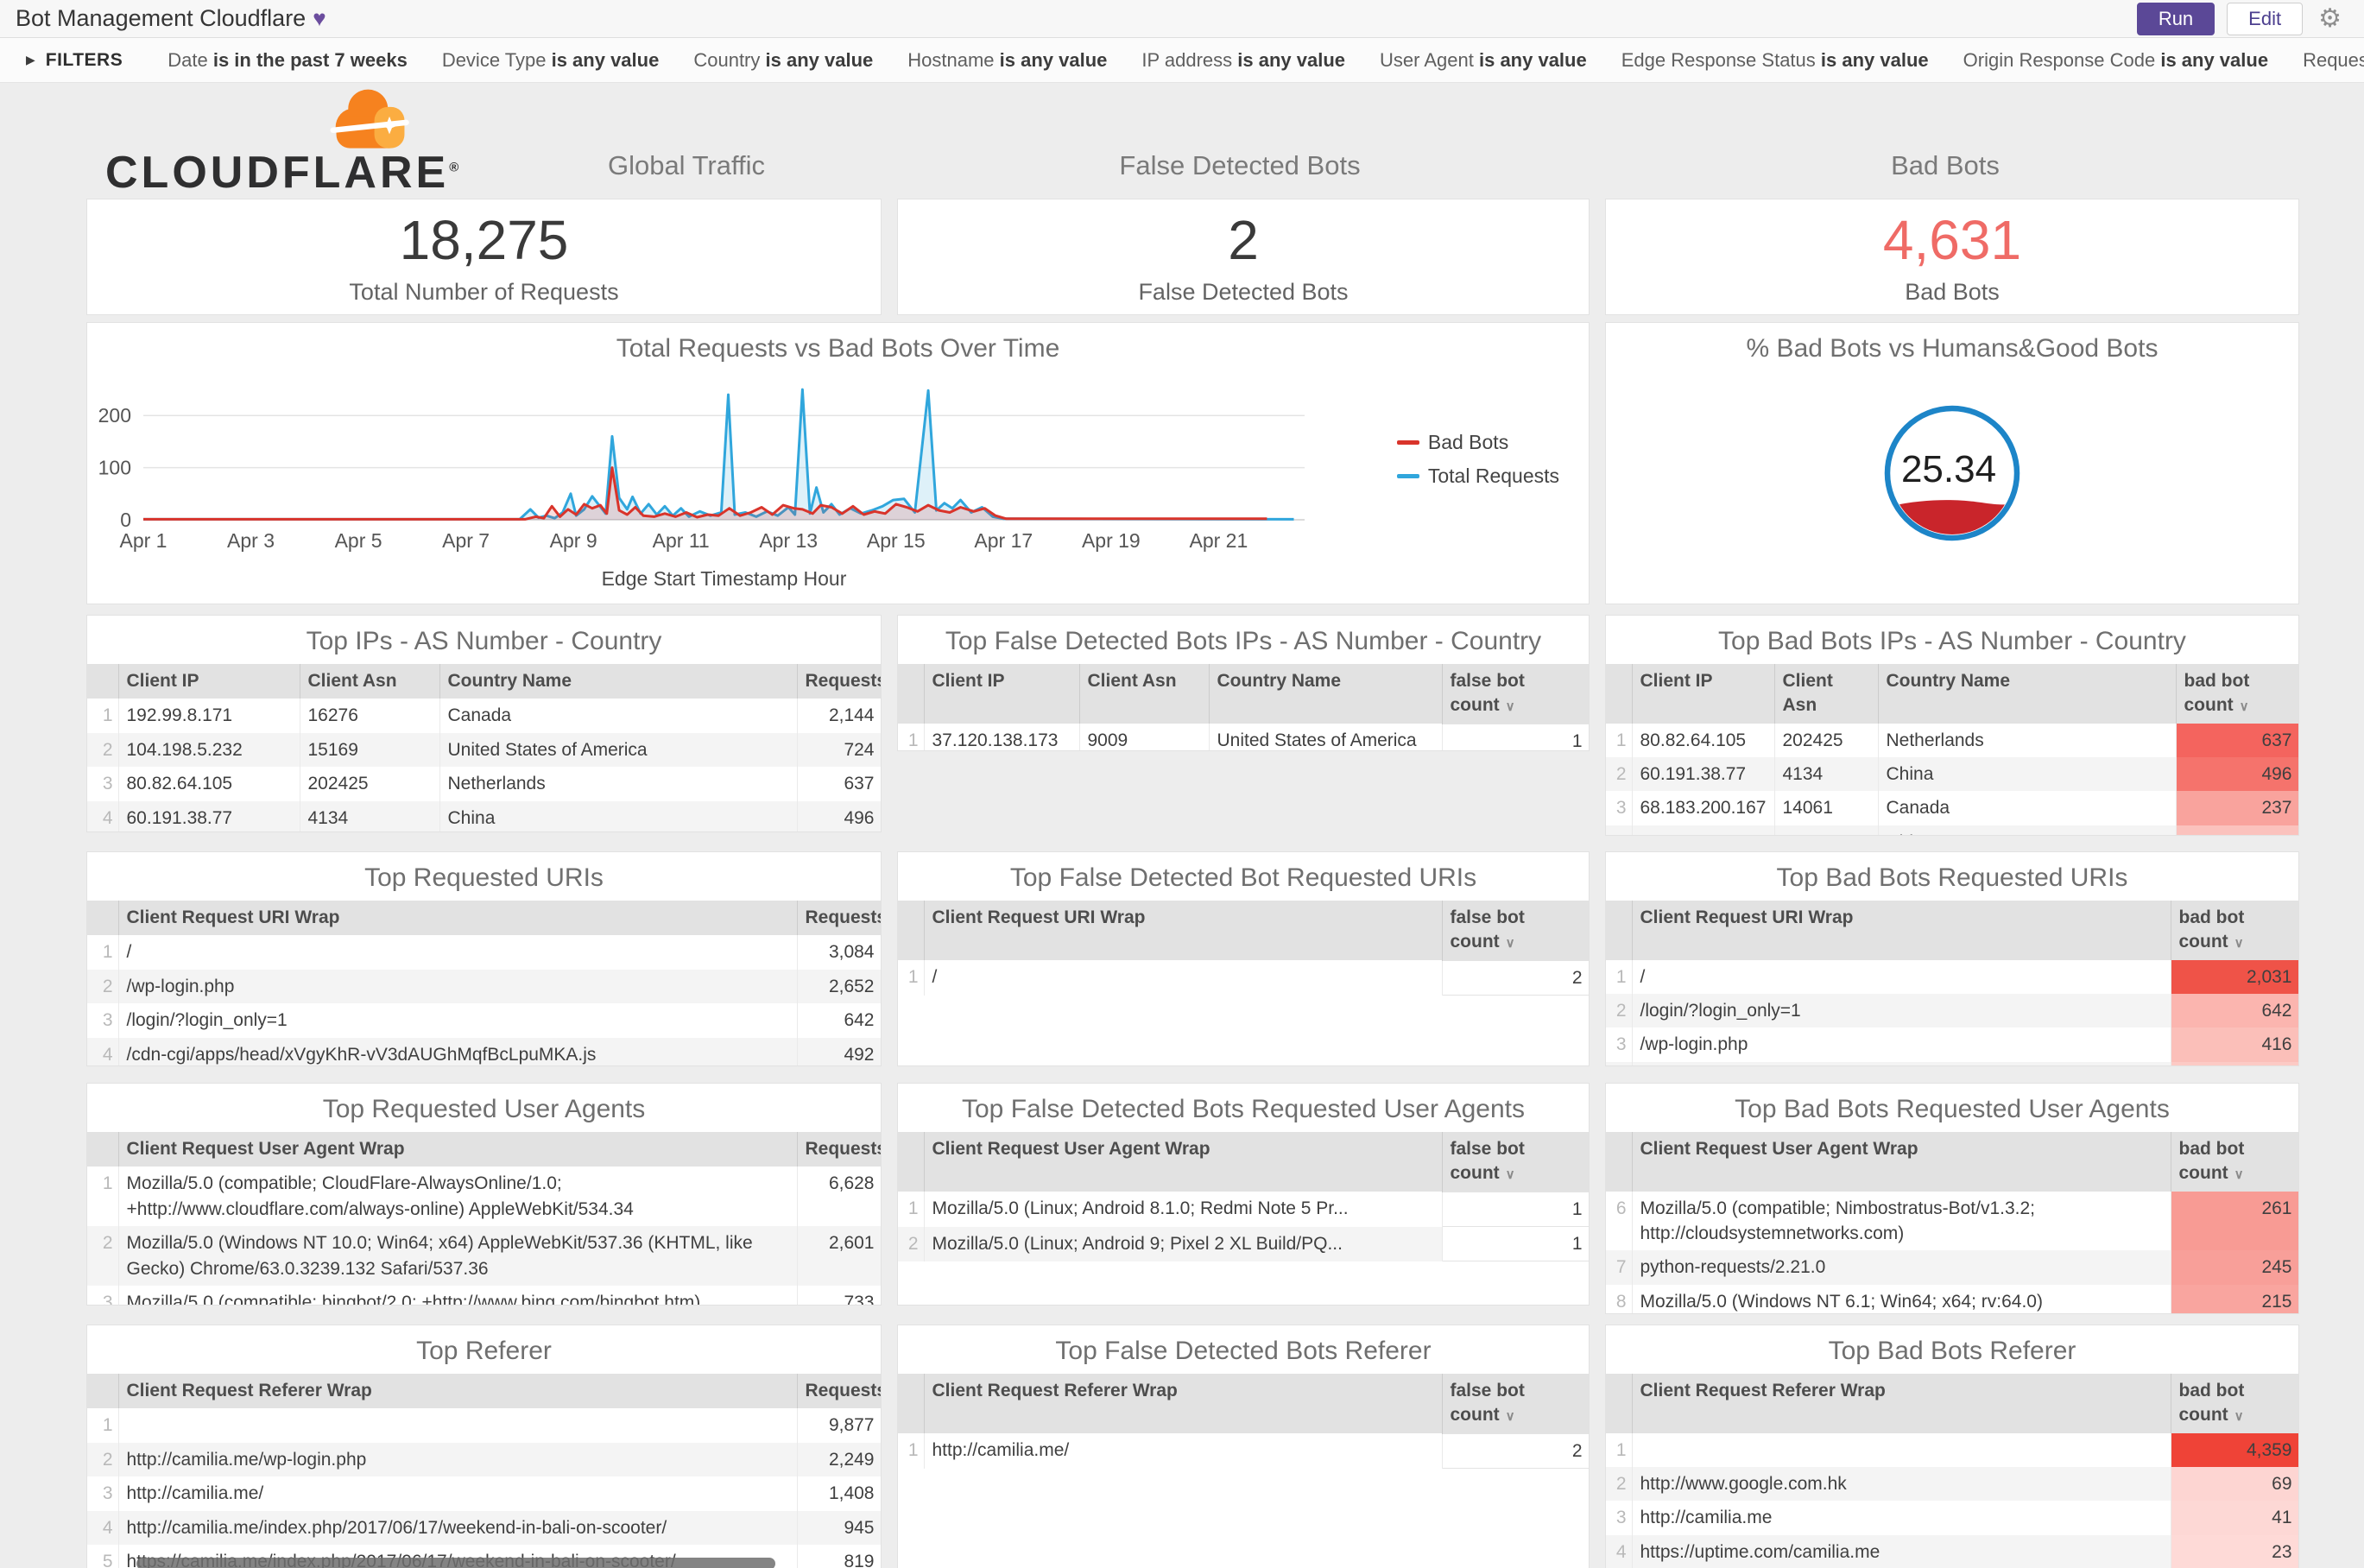 The height and width of the screenshot is (1568, 2364). I want to click on svg-text: 0, so click(125, 520).